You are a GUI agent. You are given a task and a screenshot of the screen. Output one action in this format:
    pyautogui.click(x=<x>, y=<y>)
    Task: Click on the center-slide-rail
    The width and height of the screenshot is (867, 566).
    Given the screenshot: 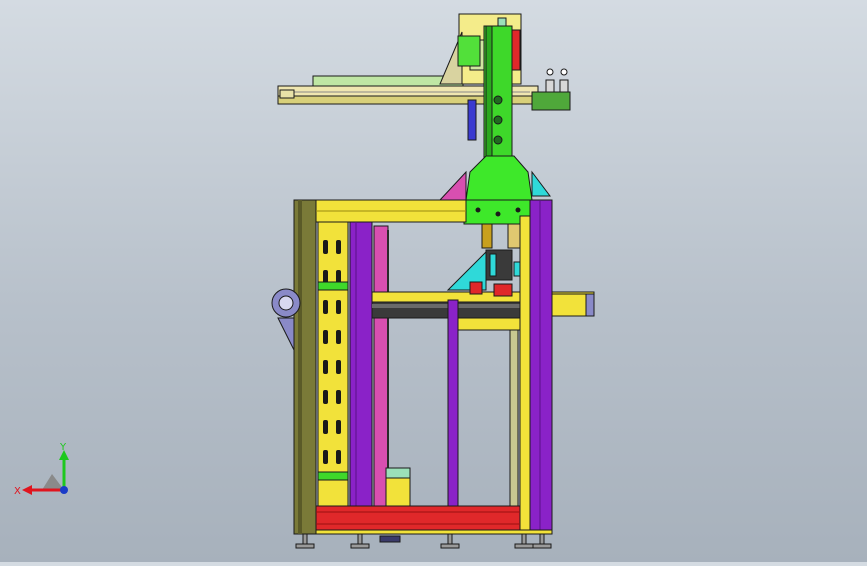 What is the action you would take?
    pyautogui.click(x=483, y=305)
    